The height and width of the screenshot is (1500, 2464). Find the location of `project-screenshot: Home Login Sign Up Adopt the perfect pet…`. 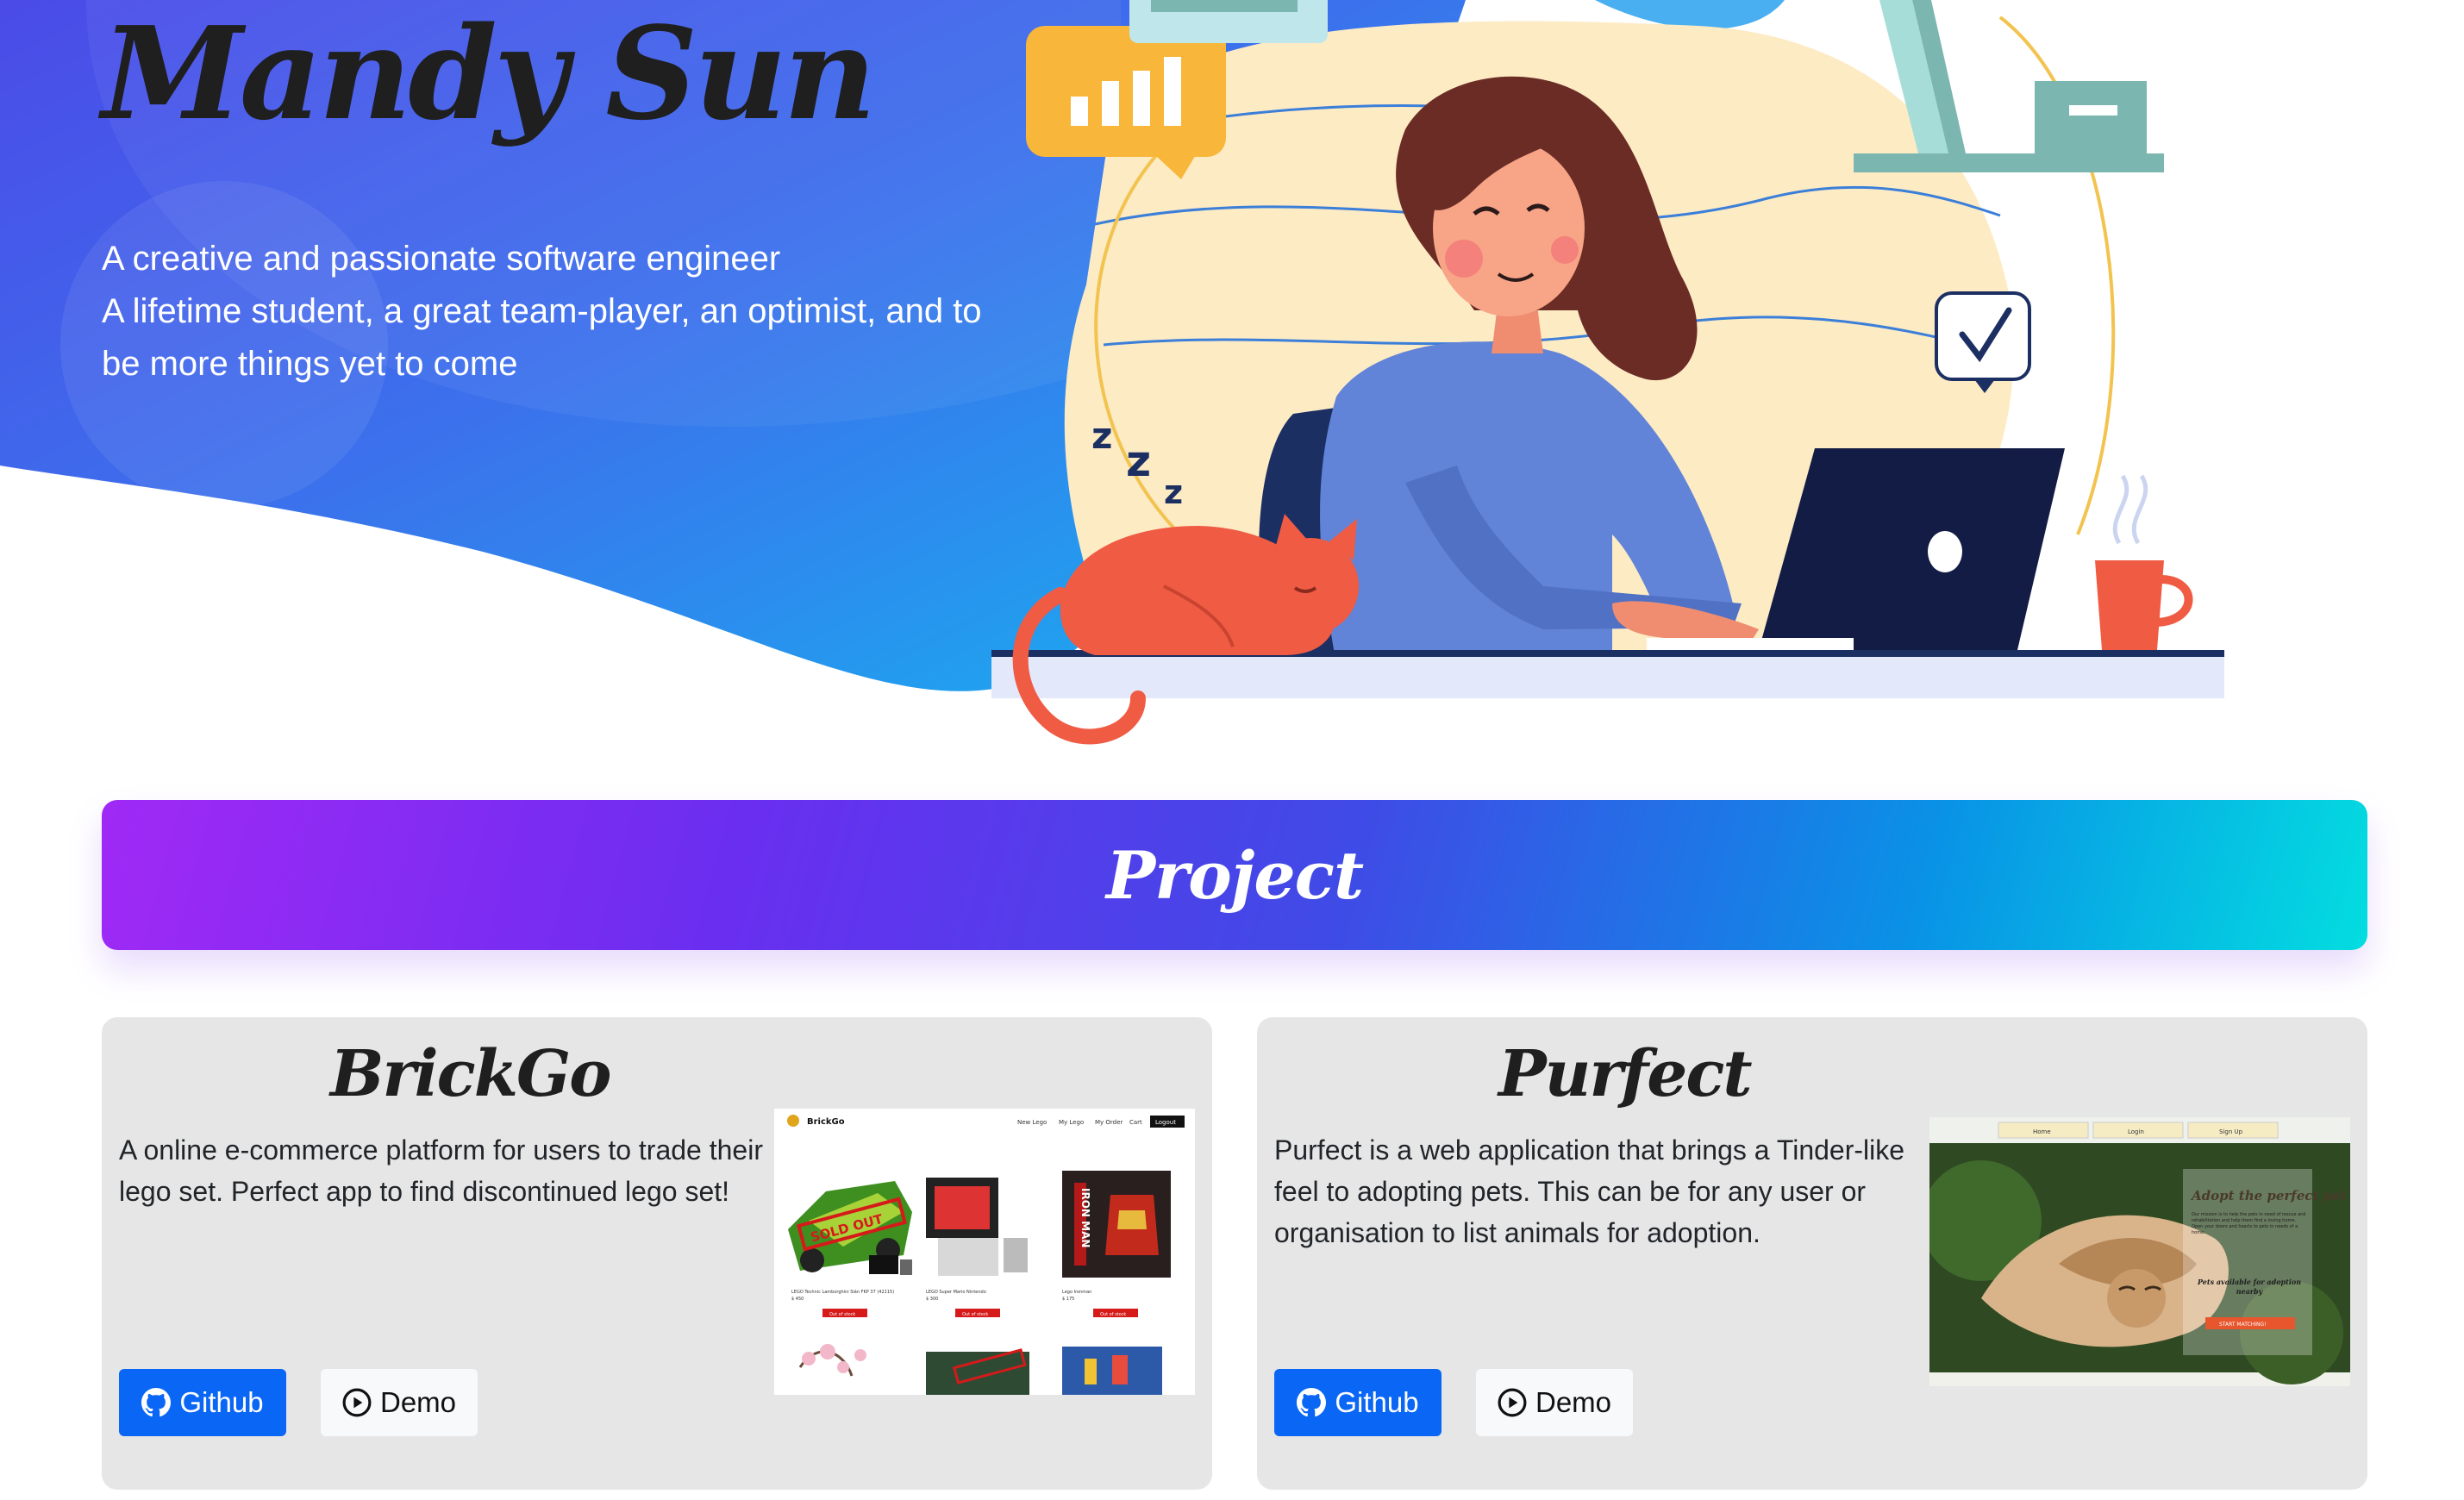

project-screenshot: Home Login Sign Up Adopt the perfect pet… is located at coordinates (2139, 1251).